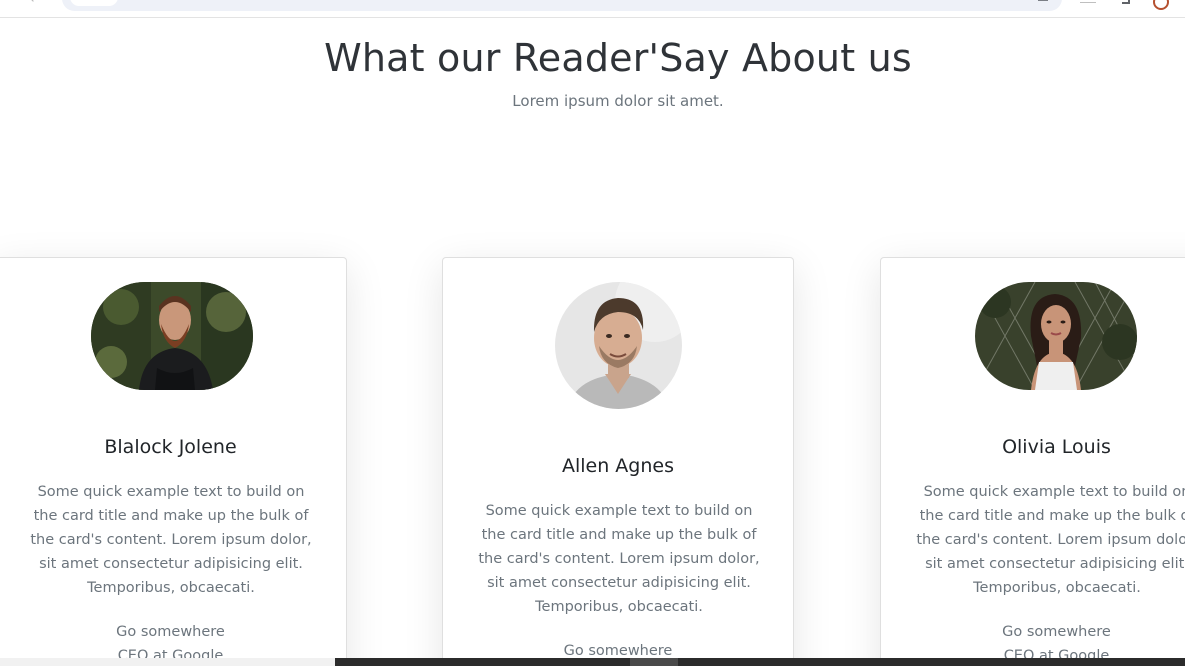  Describe the element at coordinates (618, 101) in the screenshot. I see `section-subtitle: Lorem ipsum dolor sit amet.` at that location.